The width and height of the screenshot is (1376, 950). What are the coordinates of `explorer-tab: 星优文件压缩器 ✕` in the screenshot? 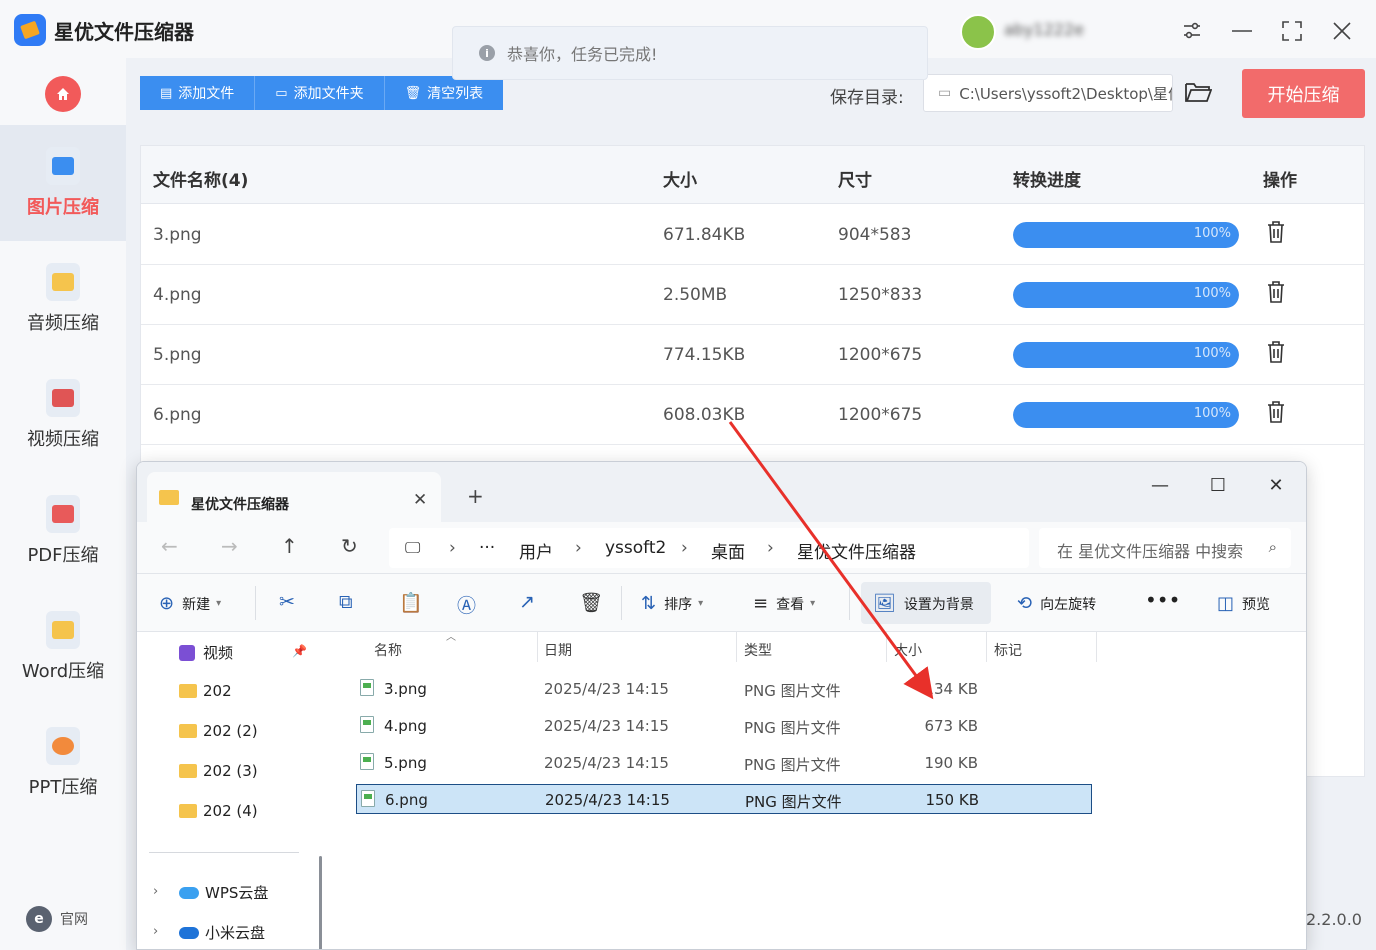 It's located at (294, 497).